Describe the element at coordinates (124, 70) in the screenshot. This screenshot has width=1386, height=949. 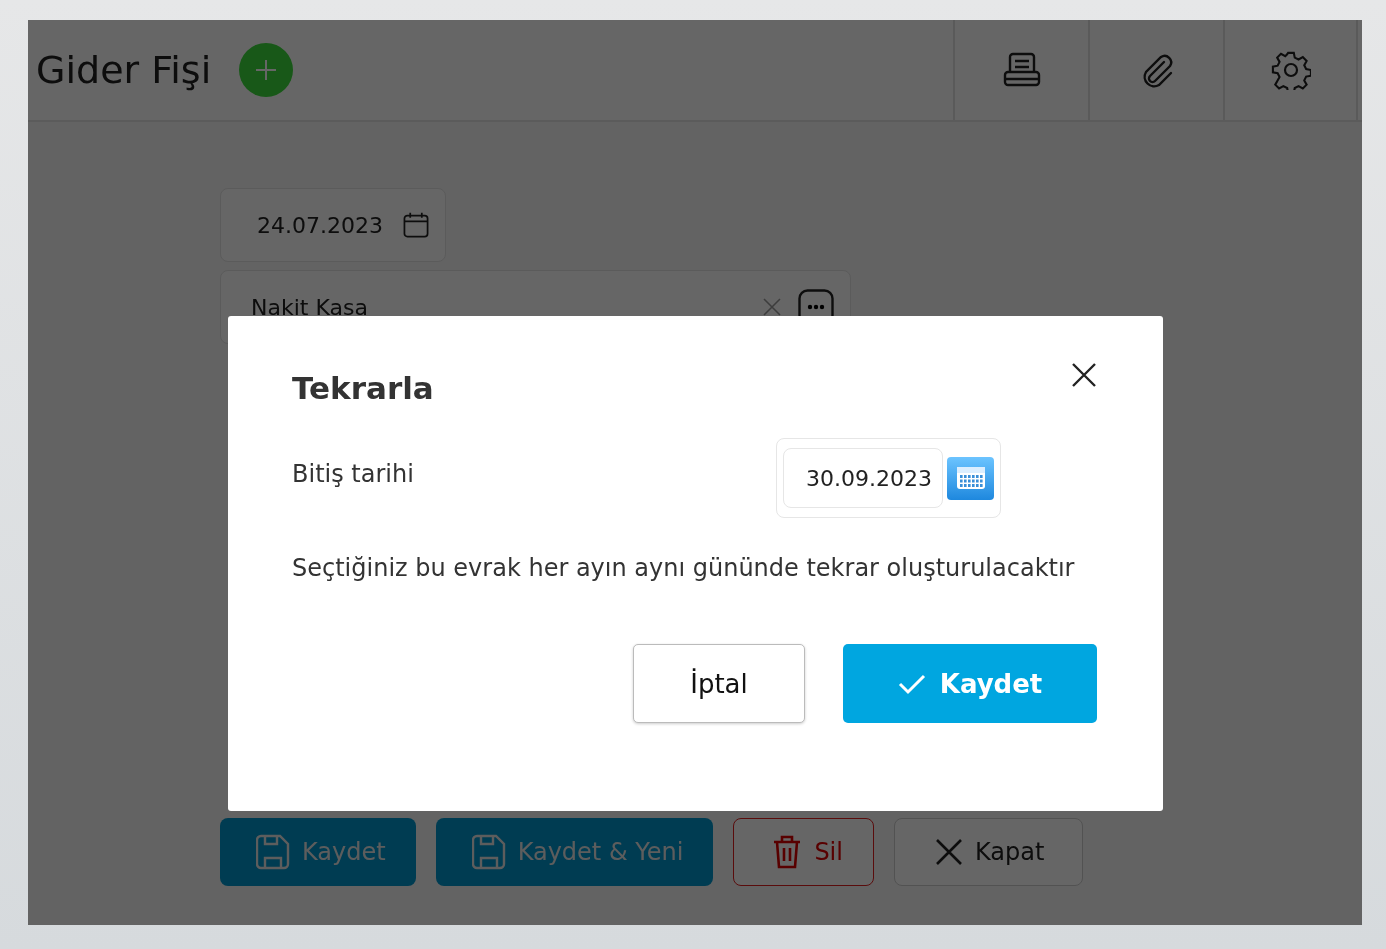
I see `page-title: Gider Fişi` at that location.